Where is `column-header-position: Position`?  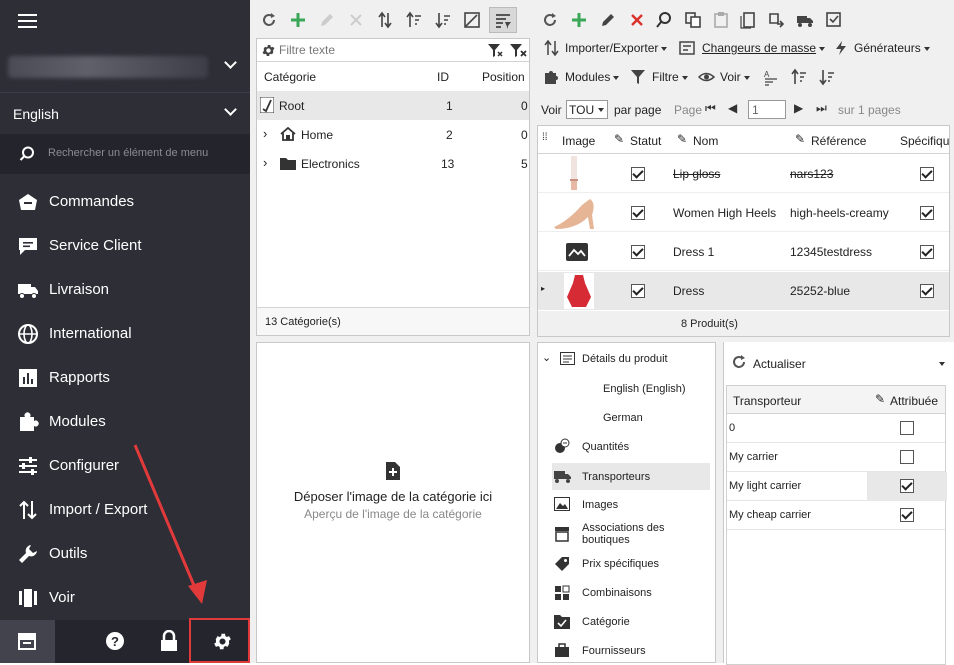 column-header-position: Position is located at coordinates (503, 77).